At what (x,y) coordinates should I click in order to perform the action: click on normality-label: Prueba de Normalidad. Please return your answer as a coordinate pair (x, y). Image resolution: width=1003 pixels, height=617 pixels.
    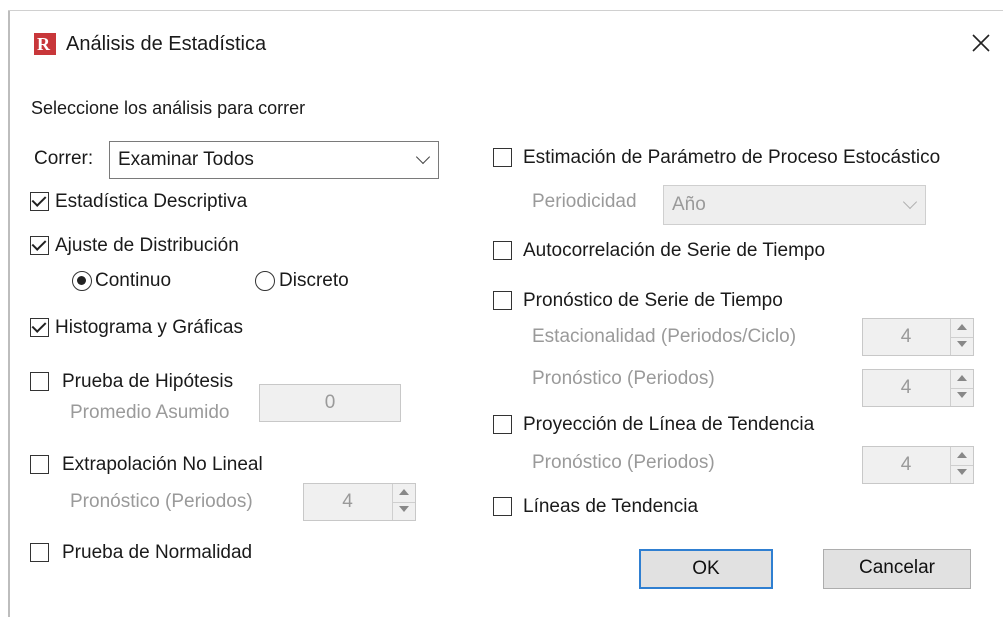
    Looking at the image, I should click on (157, 552).